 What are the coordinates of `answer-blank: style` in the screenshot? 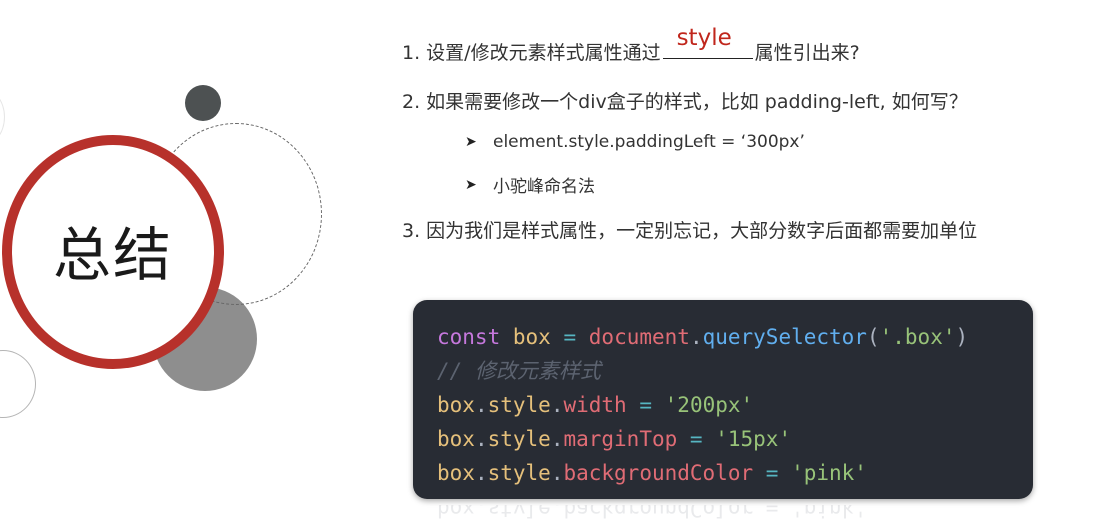 It's located at (707, 42).